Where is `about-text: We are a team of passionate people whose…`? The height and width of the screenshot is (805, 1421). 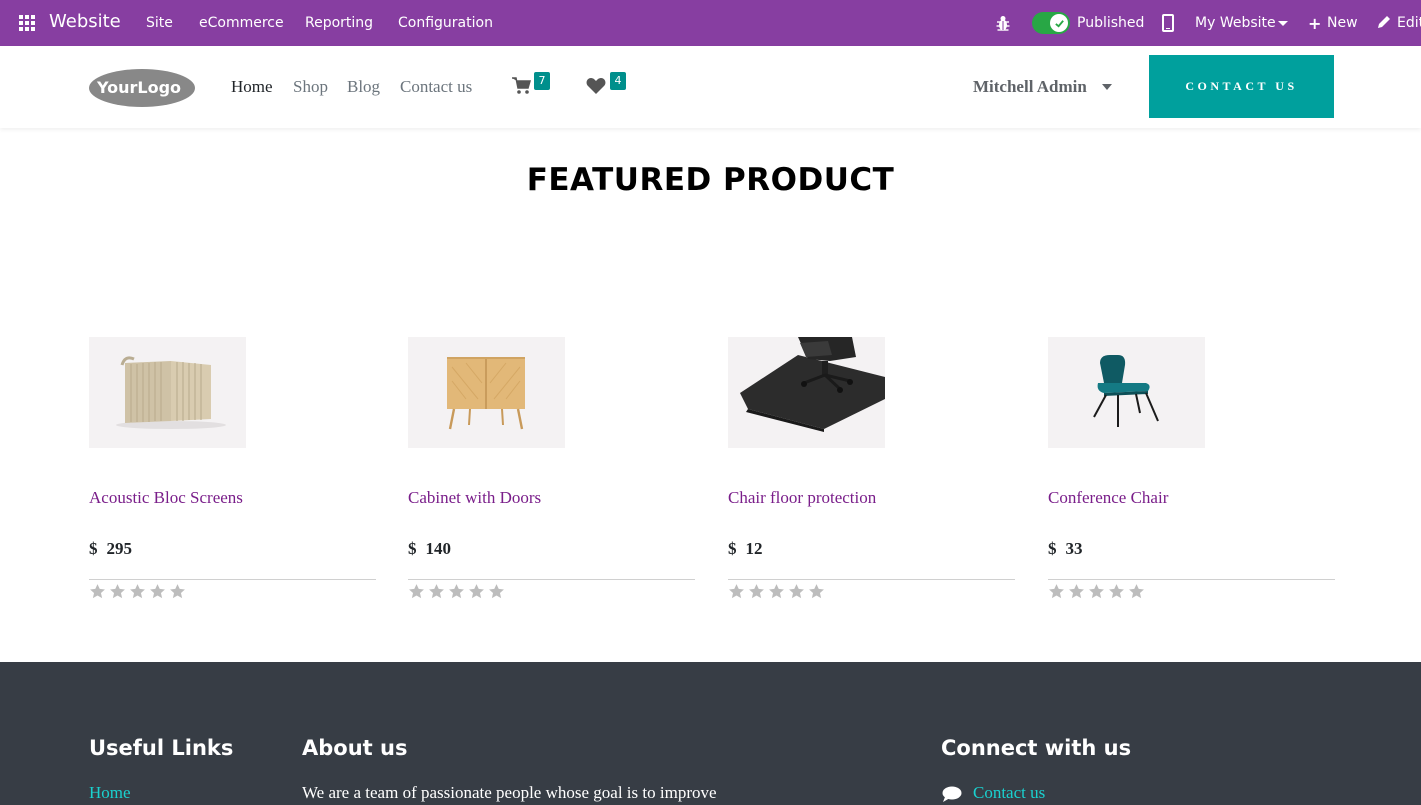
about-text: We are a team of passionate people whose… is located at coordinates (509, 792).